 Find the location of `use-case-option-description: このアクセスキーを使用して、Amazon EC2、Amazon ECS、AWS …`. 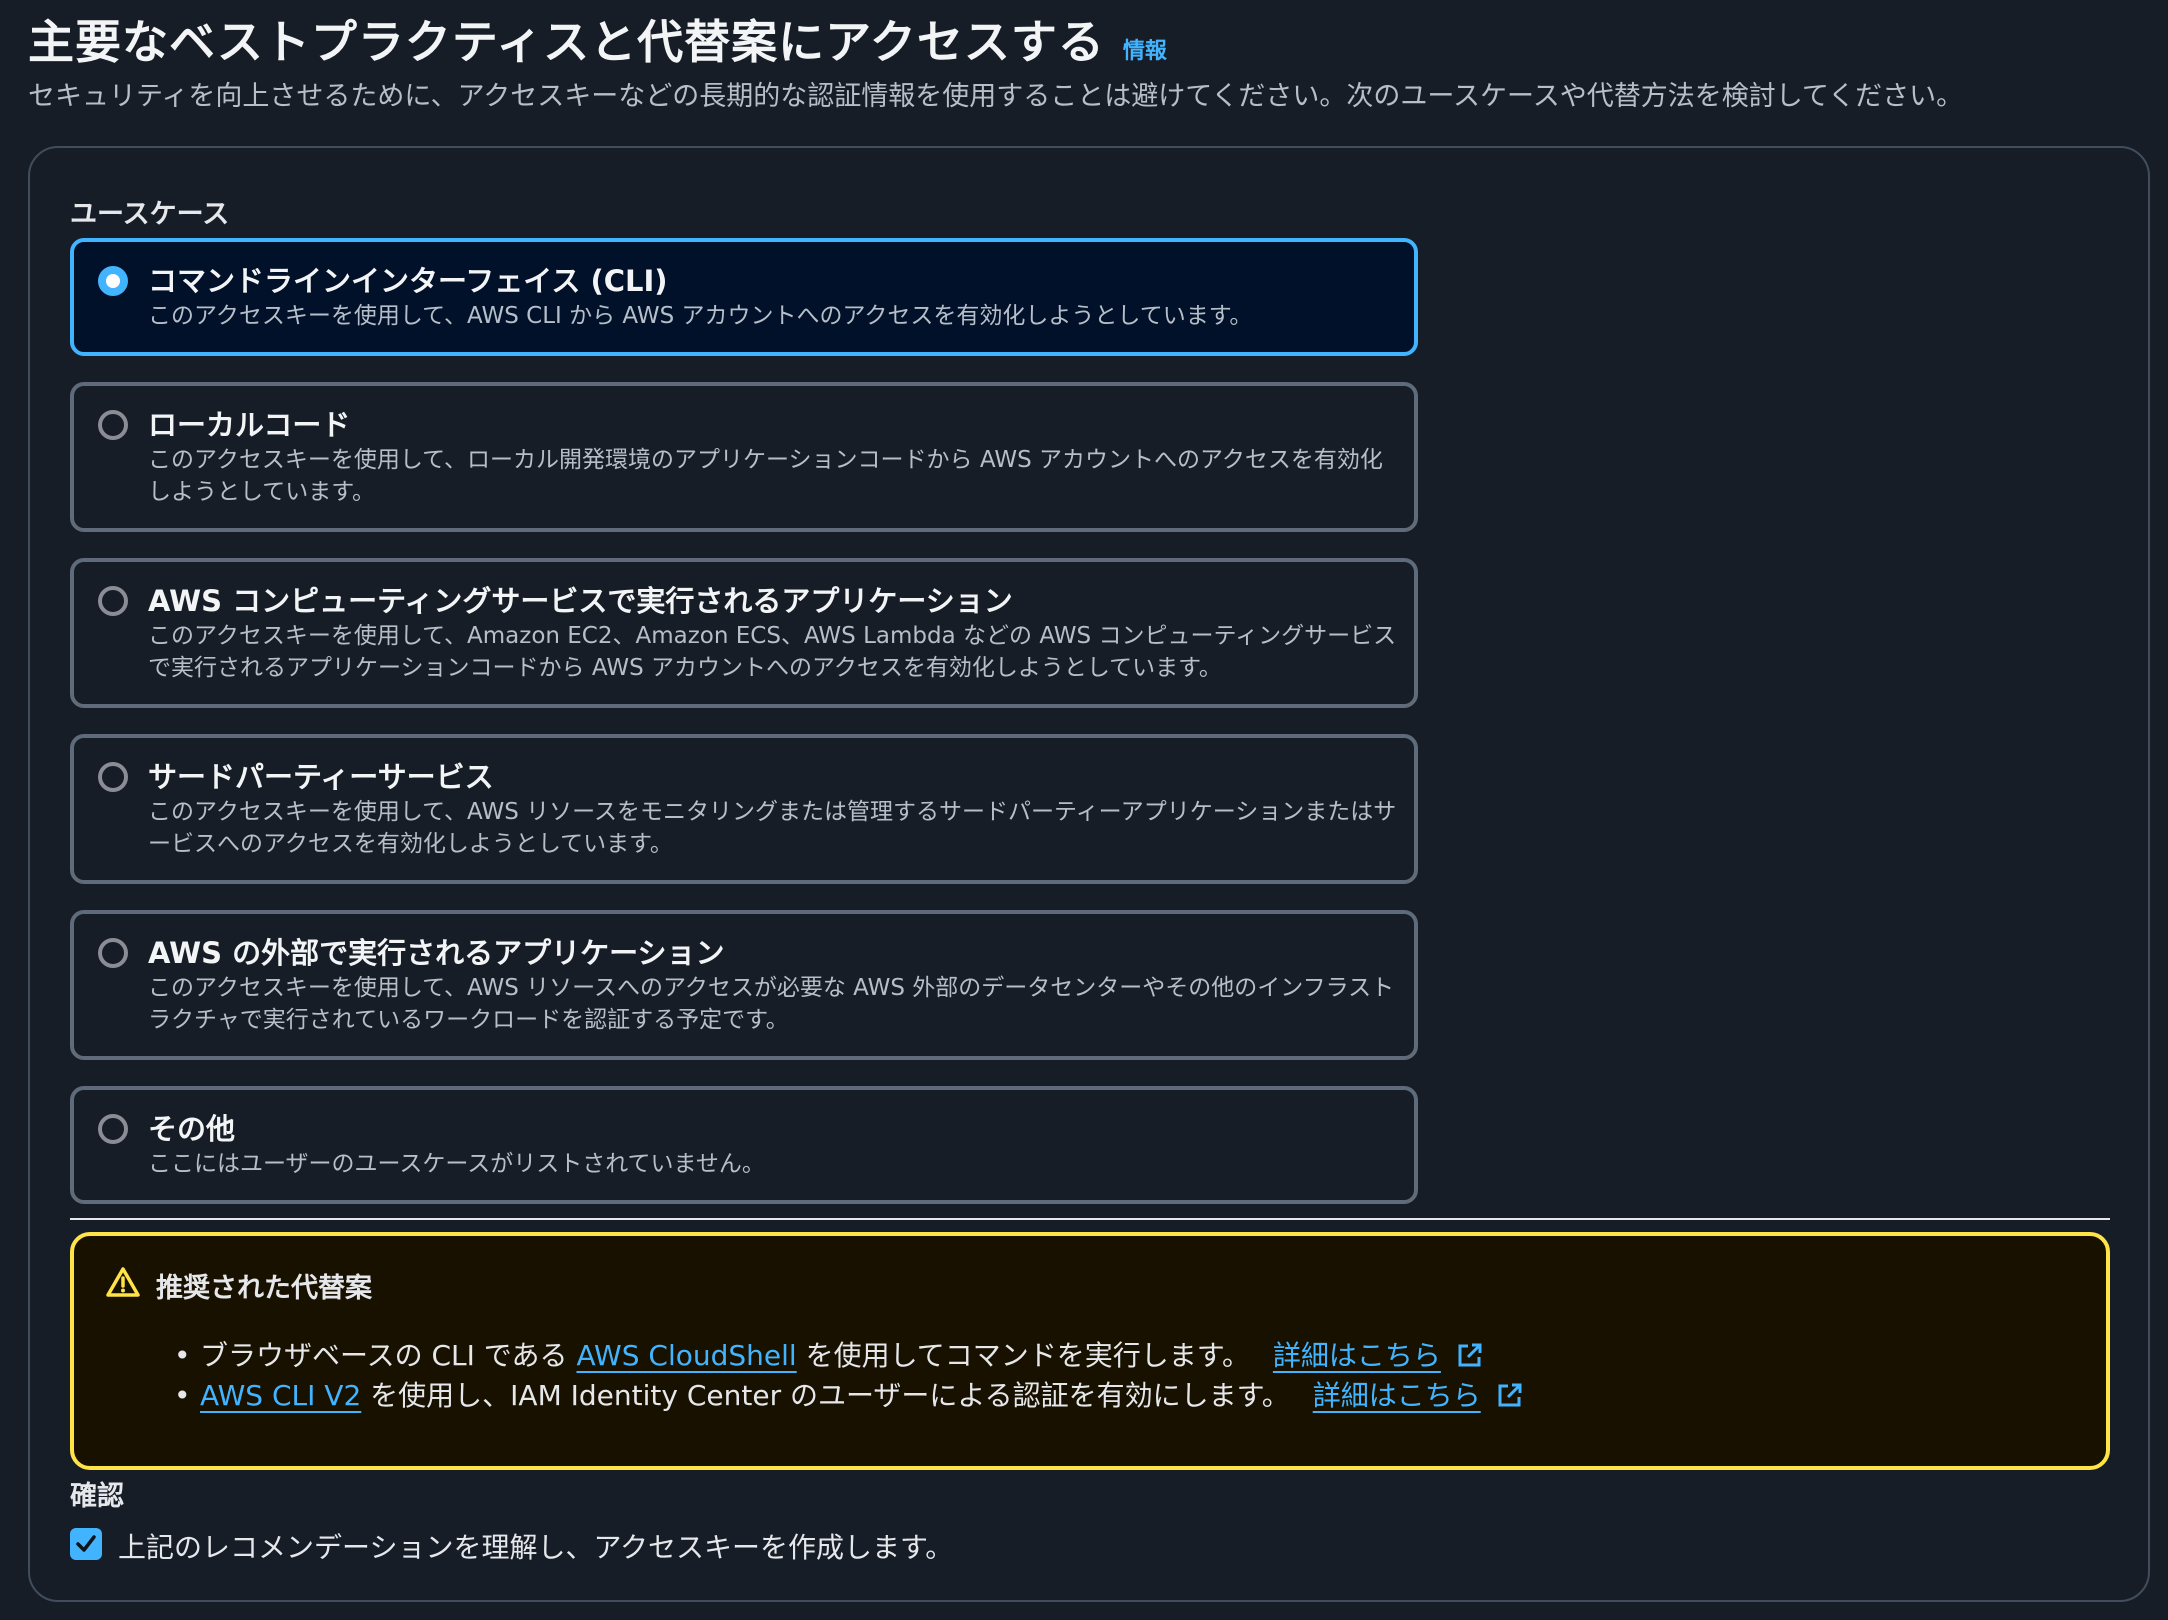

use-case-option-description: このアクセスキーを使用して、Amazon EC2、Amazon ECS、AWS … is located at coordinates (772, 652).